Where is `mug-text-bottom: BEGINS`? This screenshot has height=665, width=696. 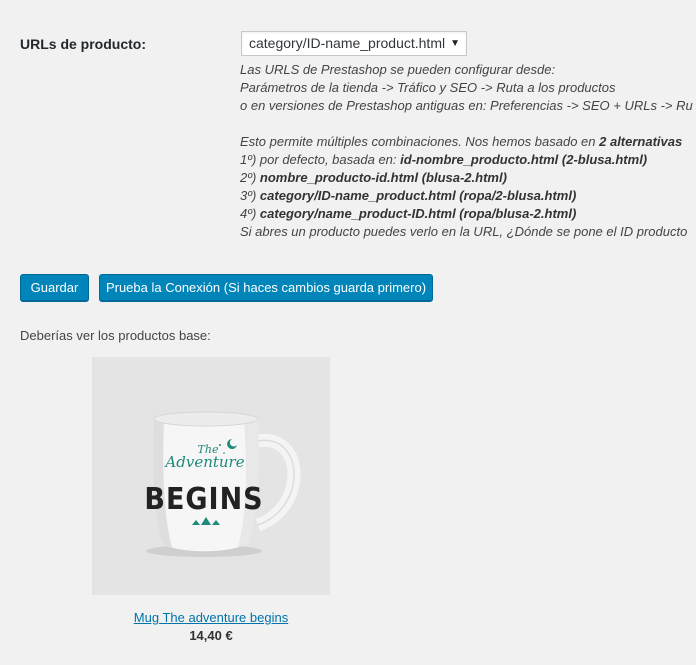 mug-text-bottom: BEGINS is located at coordinates (203, 499).